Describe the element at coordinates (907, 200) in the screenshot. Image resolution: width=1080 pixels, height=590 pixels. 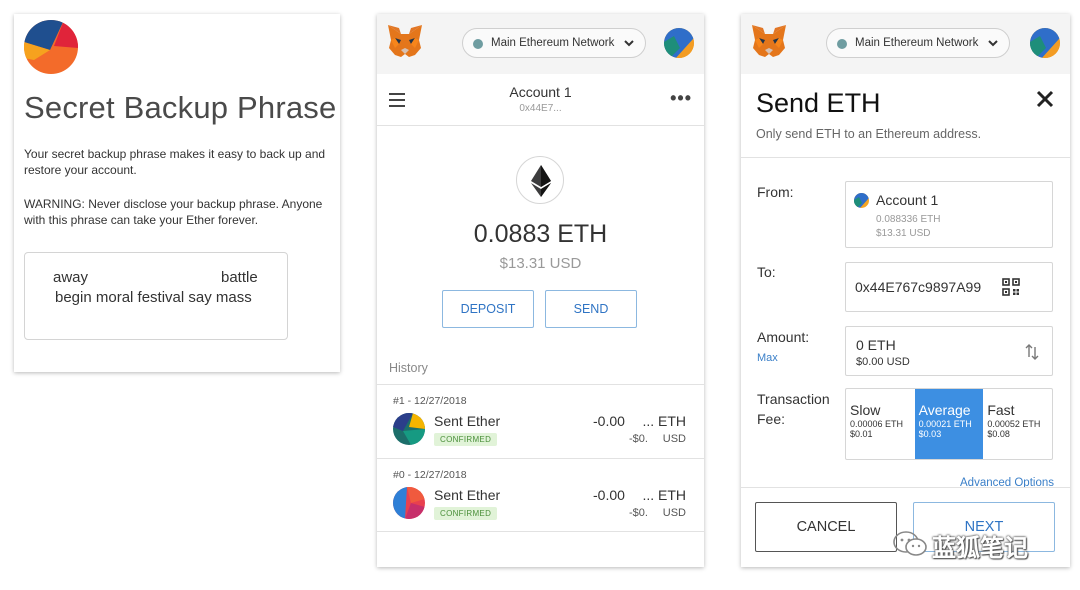
I see `from-account-name: Account 1` at that location.